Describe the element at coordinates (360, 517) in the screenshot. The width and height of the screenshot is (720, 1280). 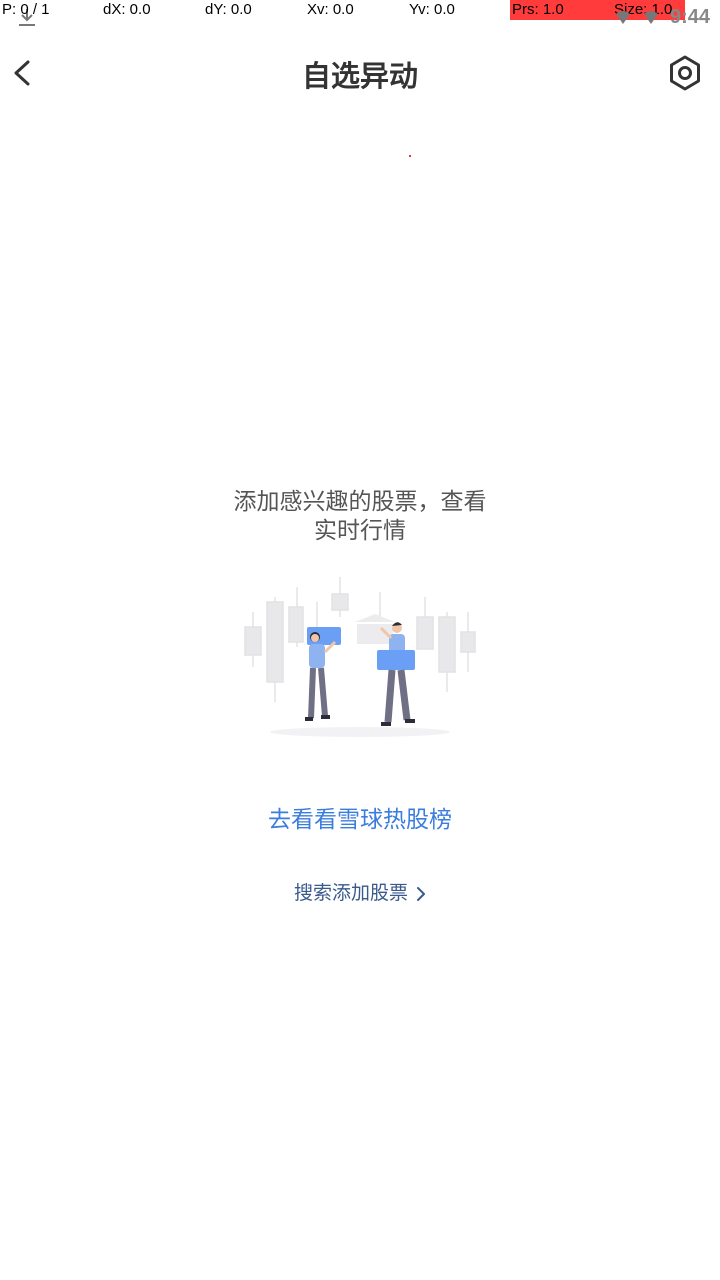
I see `empty-state-message: 添加感兴趣的股票，查看 实时行情` at that location.